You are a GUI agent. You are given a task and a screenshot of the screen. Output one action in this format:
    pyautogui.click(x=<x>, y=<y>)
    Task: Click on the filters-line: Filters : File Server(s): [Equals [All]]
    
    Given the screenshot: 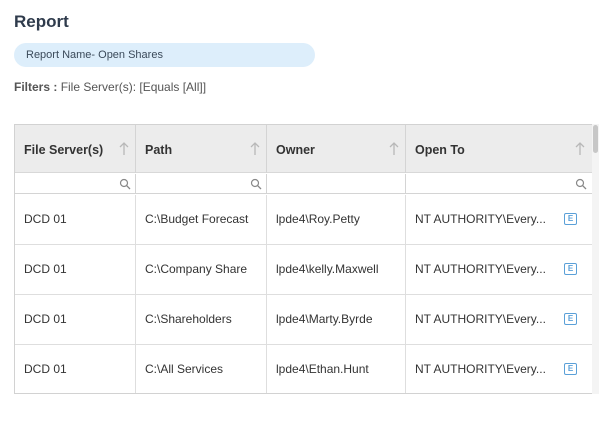 What is the action you would take?
    pyautogui.click(x=110, y=87)
    